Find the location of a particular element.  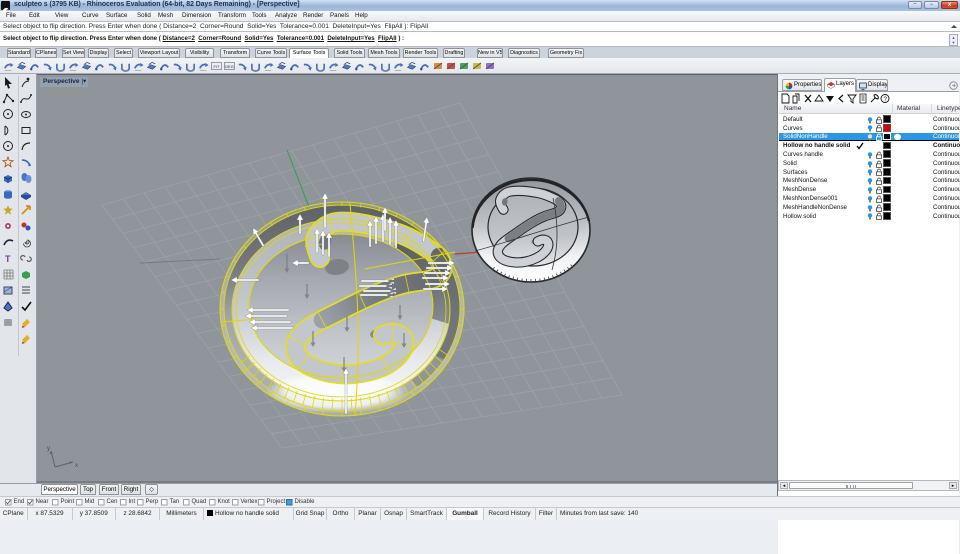

svg-text: T is located at coordinates (8, 259).